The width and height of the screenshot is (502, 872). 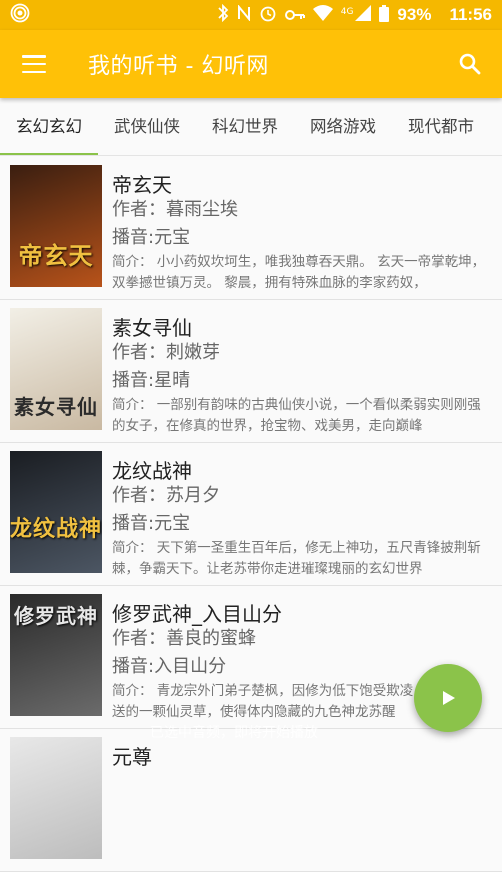 I want to click on book-author: 作者：苏月夕, so click(x=166, y=495).